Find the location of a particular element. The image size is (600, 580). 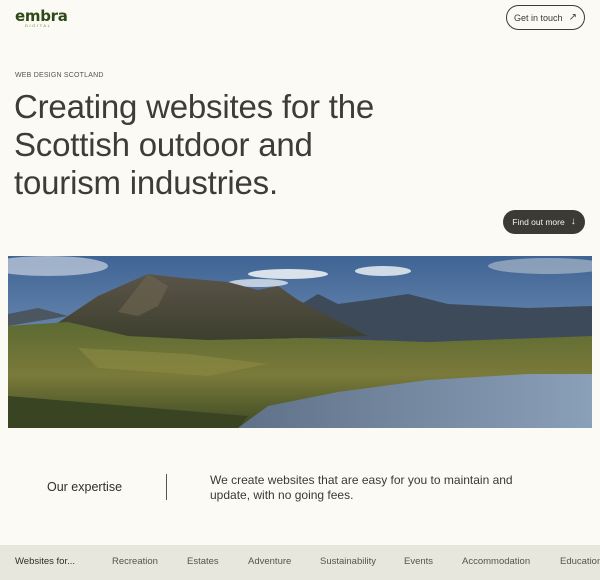

tab-adventure: Adventure is located at coordinates (269, 561).